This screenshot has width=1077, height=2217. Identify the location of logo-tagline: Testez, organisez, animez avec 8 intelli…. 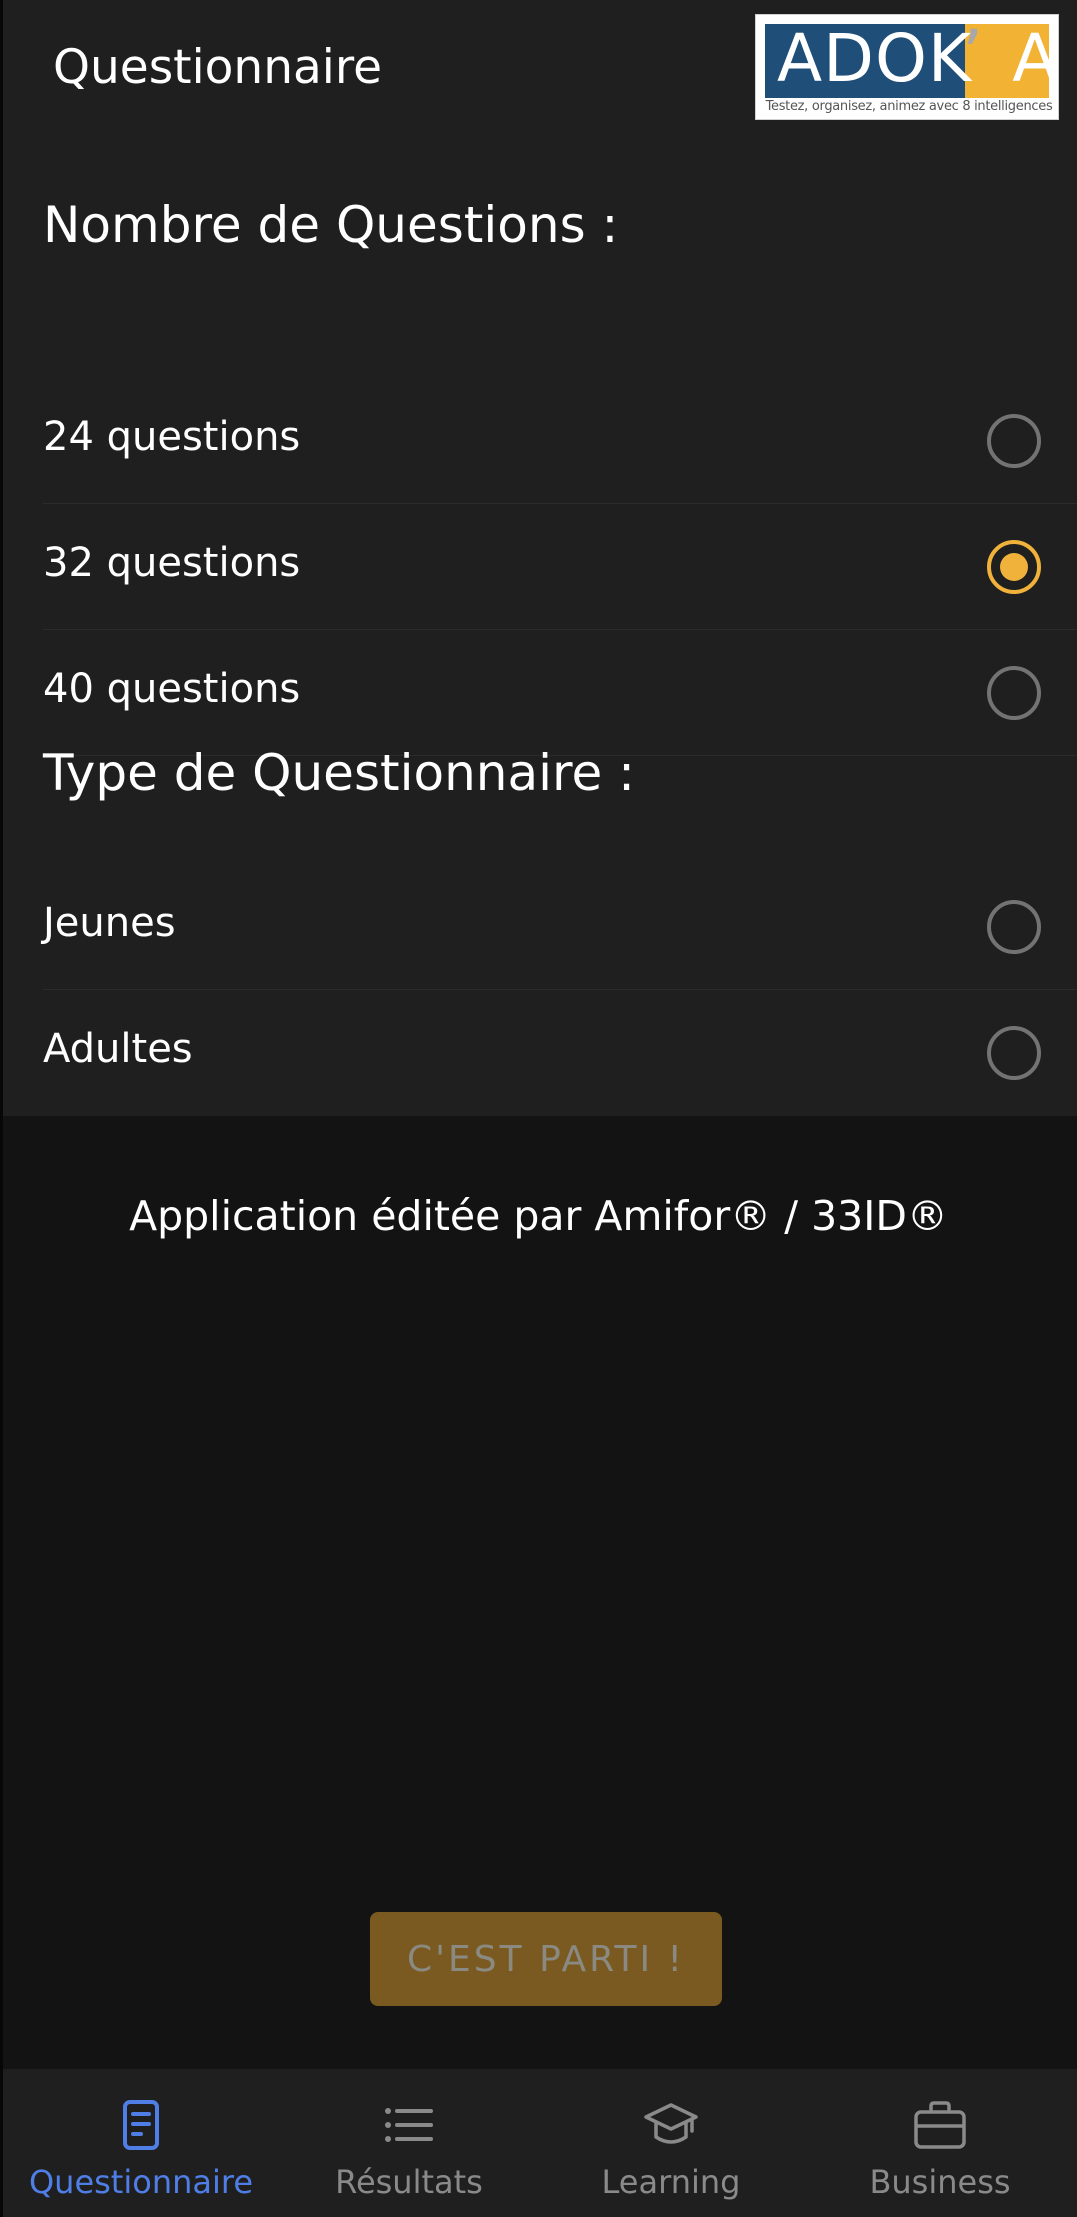
(909, 106).